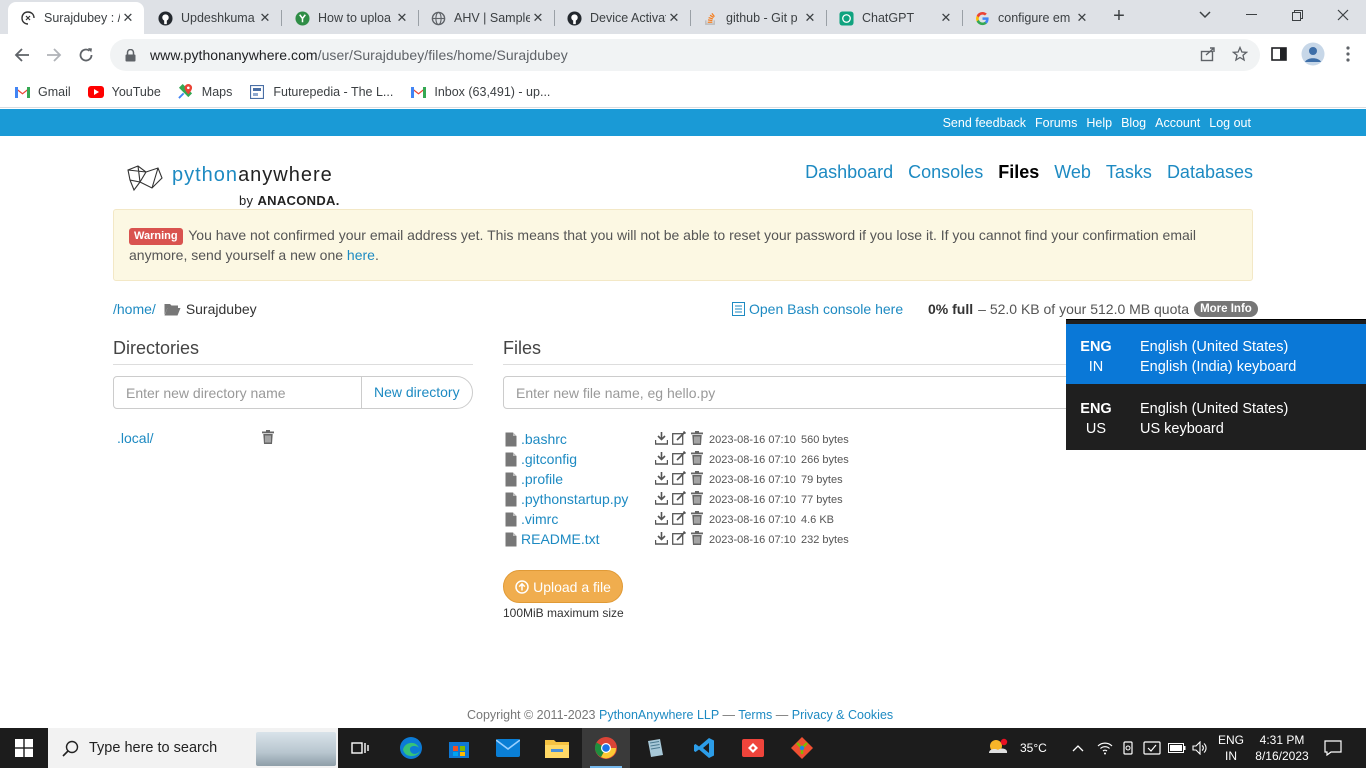 The image size is (1366, 768). What do you see at coordinates (1216, 416) in the screenshot?
I see `language-option-eng-us: ENG US English (United States) US keyboard` at bounding box center [1216, 416].